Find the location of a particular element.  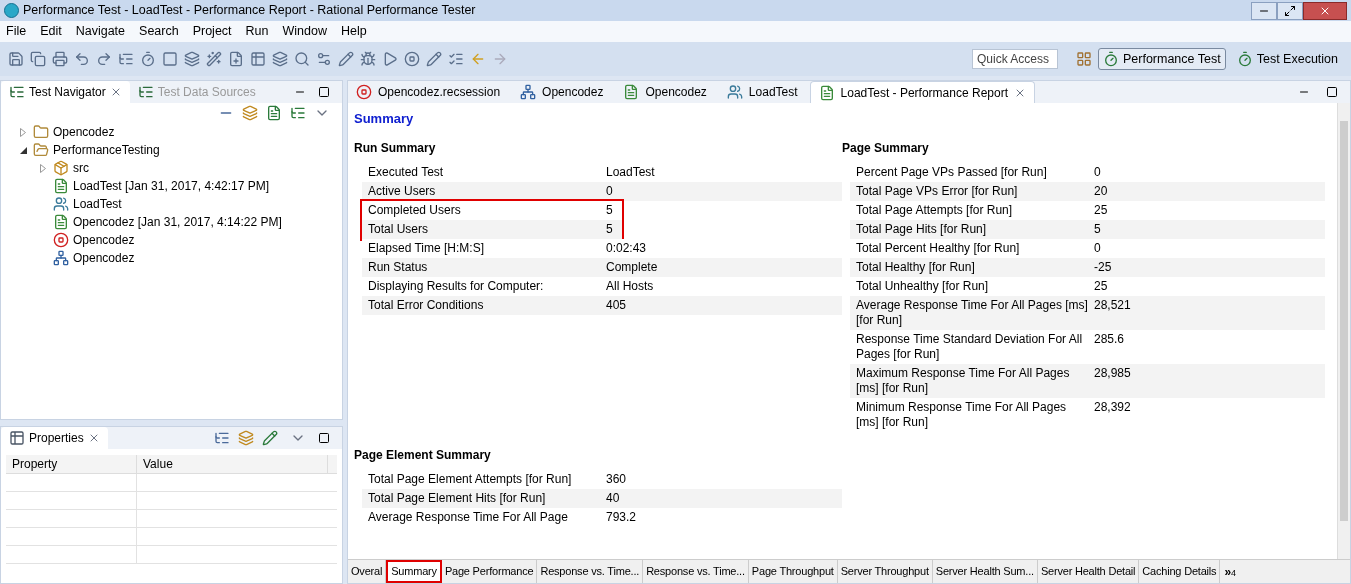

tree-item: LoadTest is located at coordinates (97, 204).